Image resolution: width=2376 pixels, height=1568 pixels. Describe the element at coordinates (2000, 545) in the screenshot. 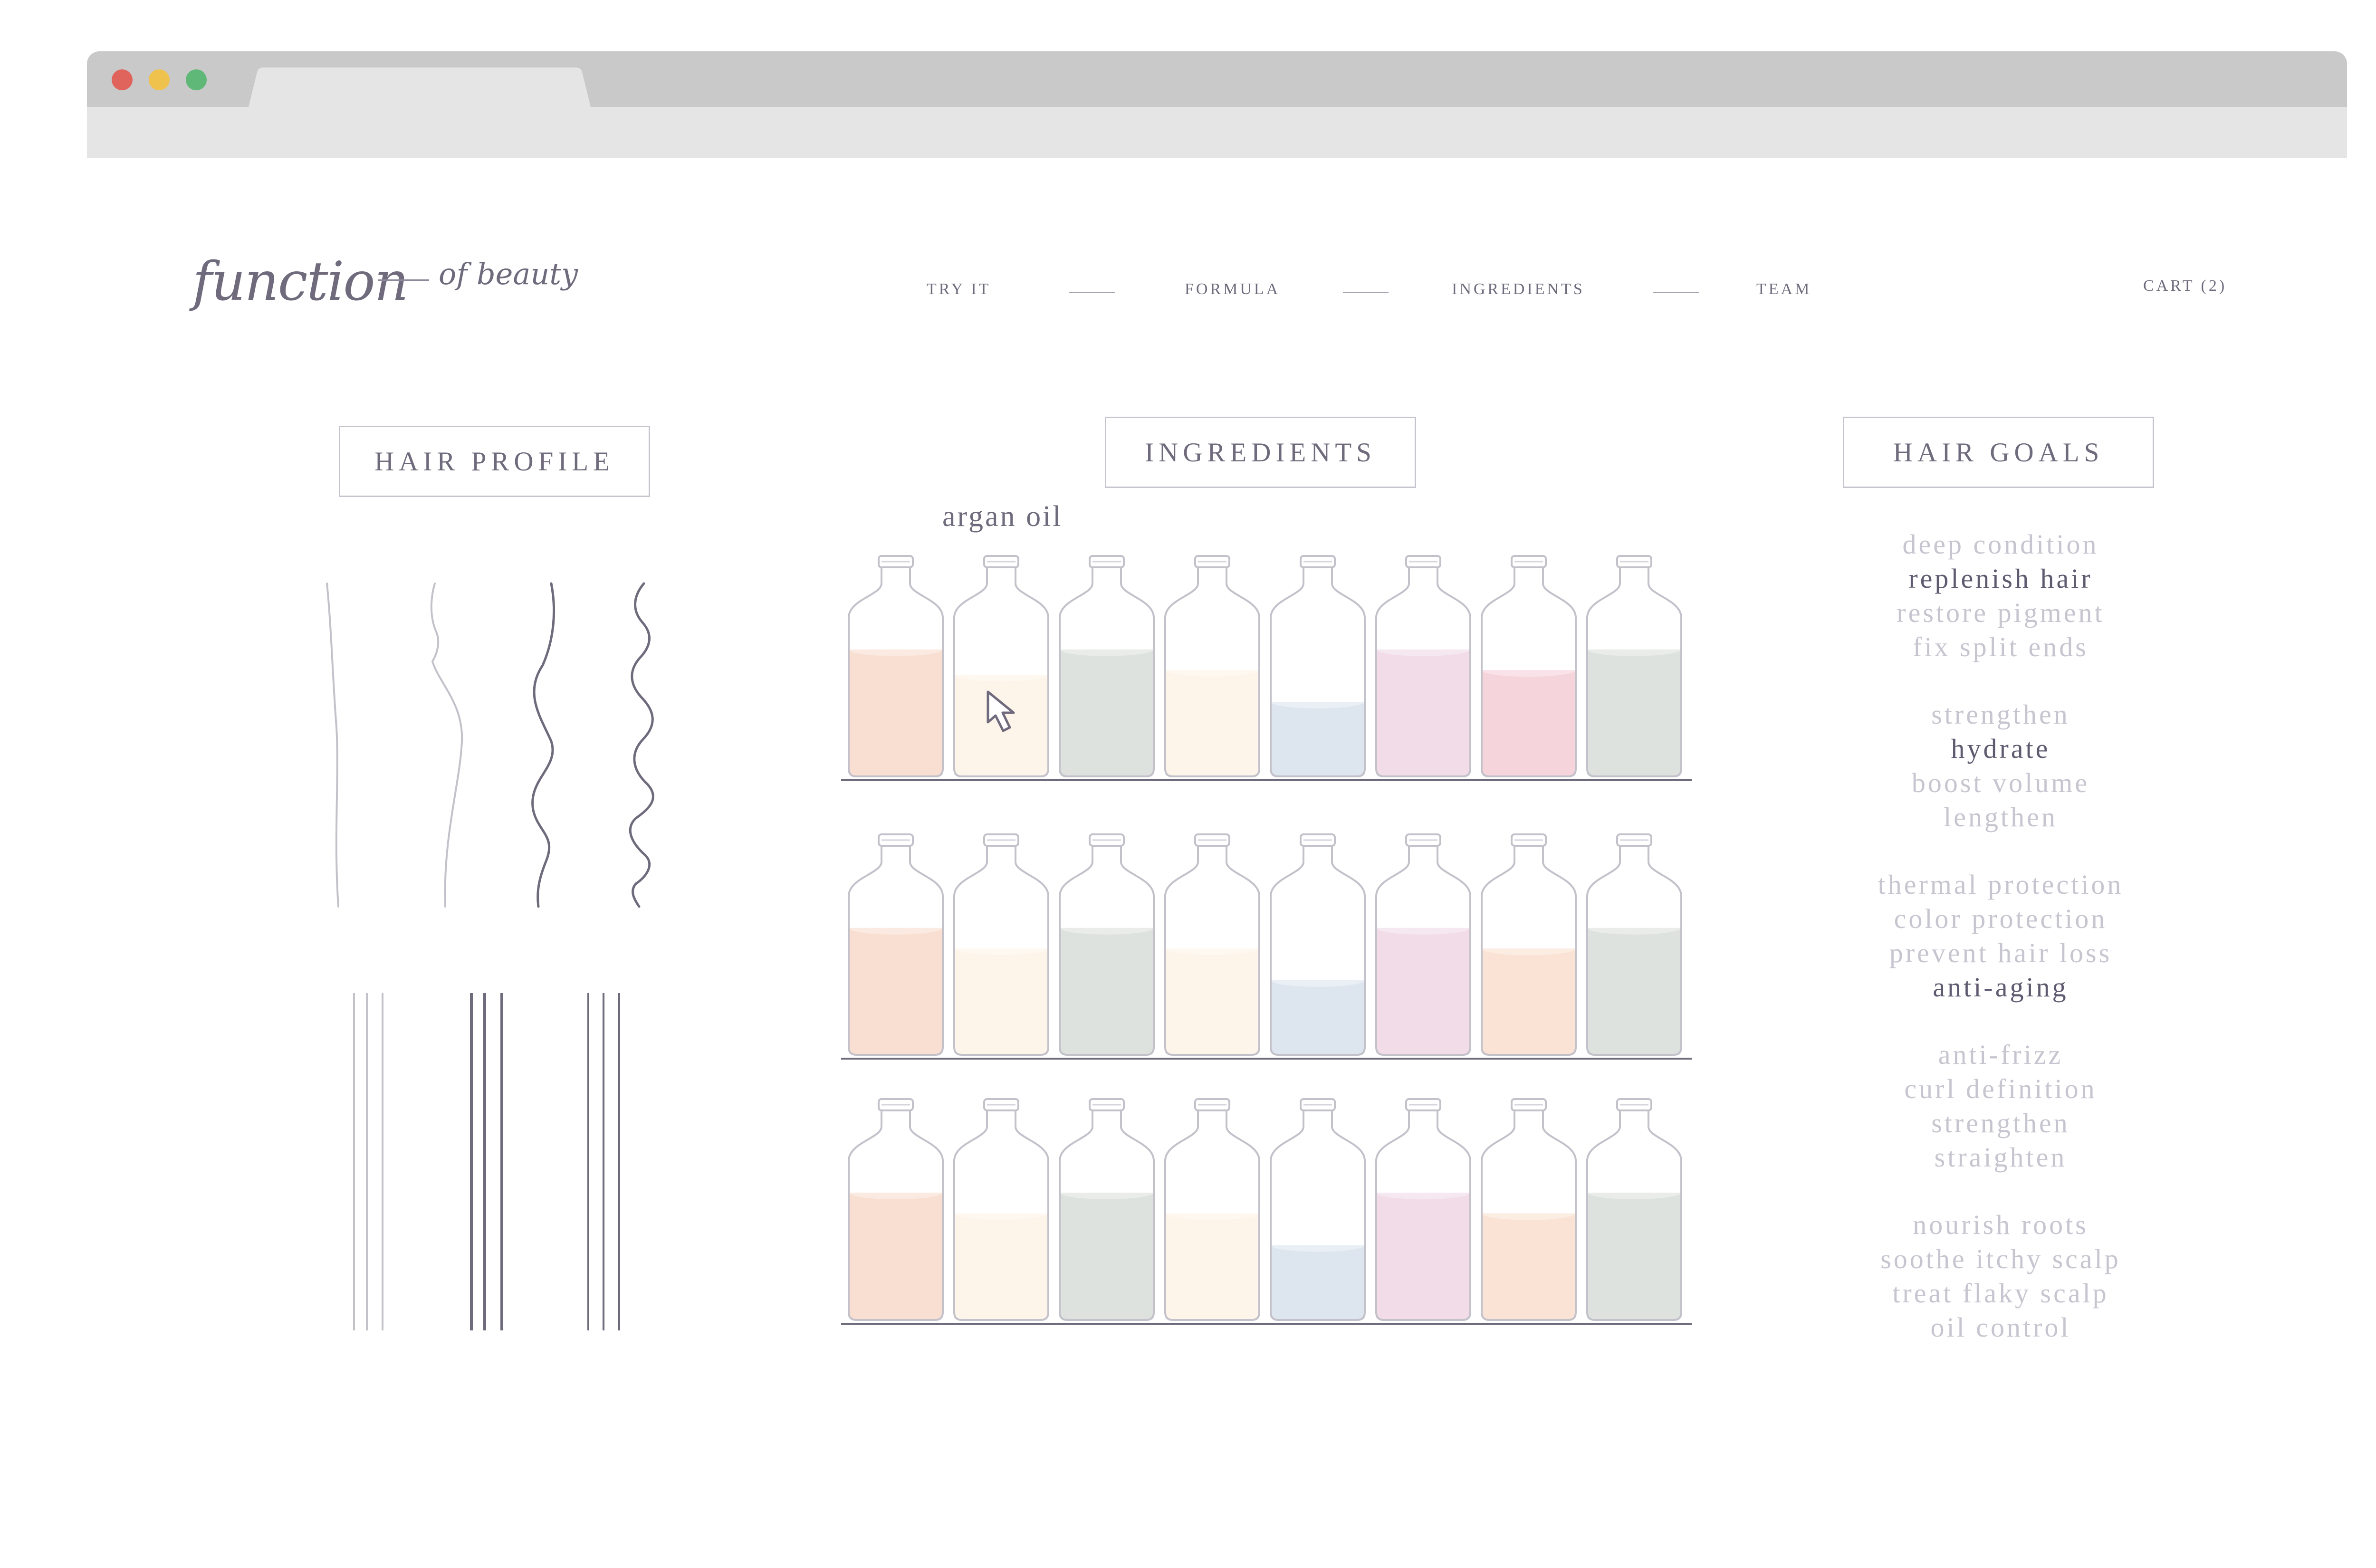

I see `hair-goal-option: deep condition` at that location.